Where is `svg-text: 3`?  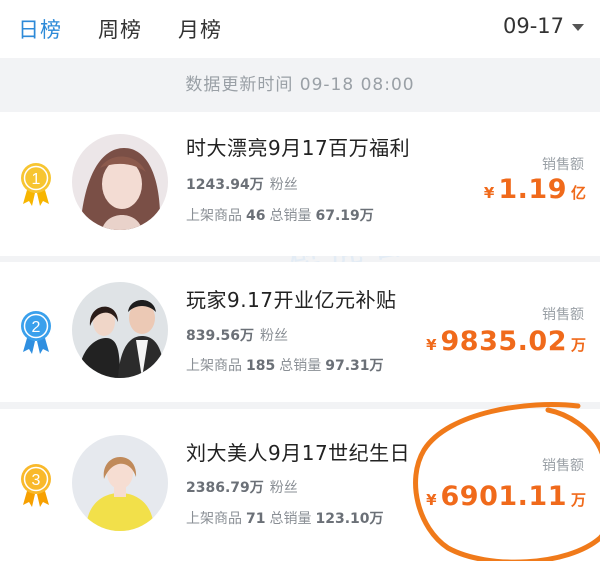 svg-text: 3 is located at coordinates (36, 480).